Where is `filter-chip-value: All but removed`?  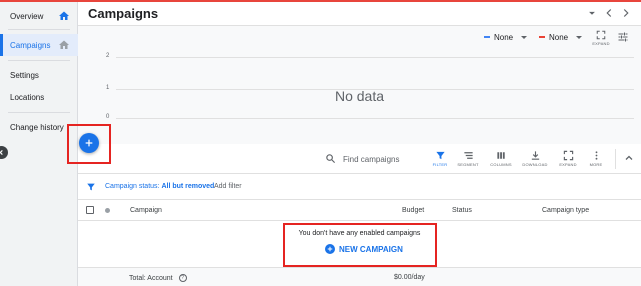
filter-chip-value: All but removed is located at coordinates (188, 186).